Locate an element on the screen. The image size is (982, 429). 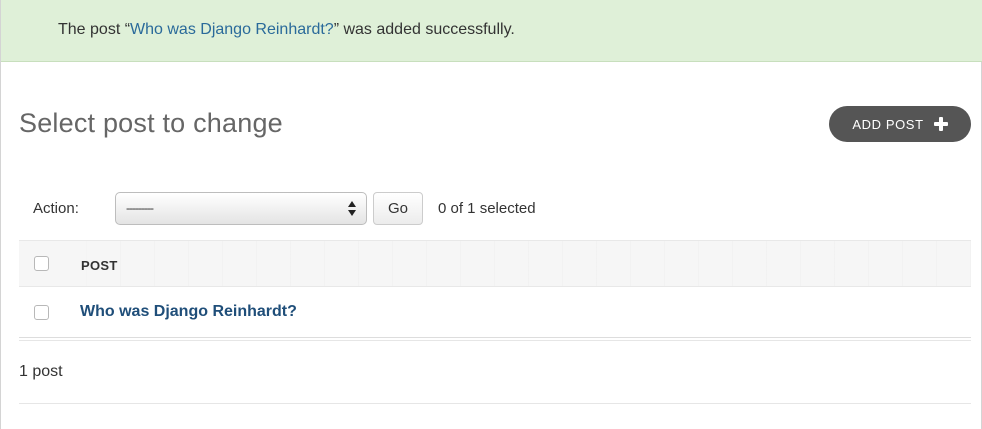
message-prefix: The post “ is located at coordinates (94, 29).